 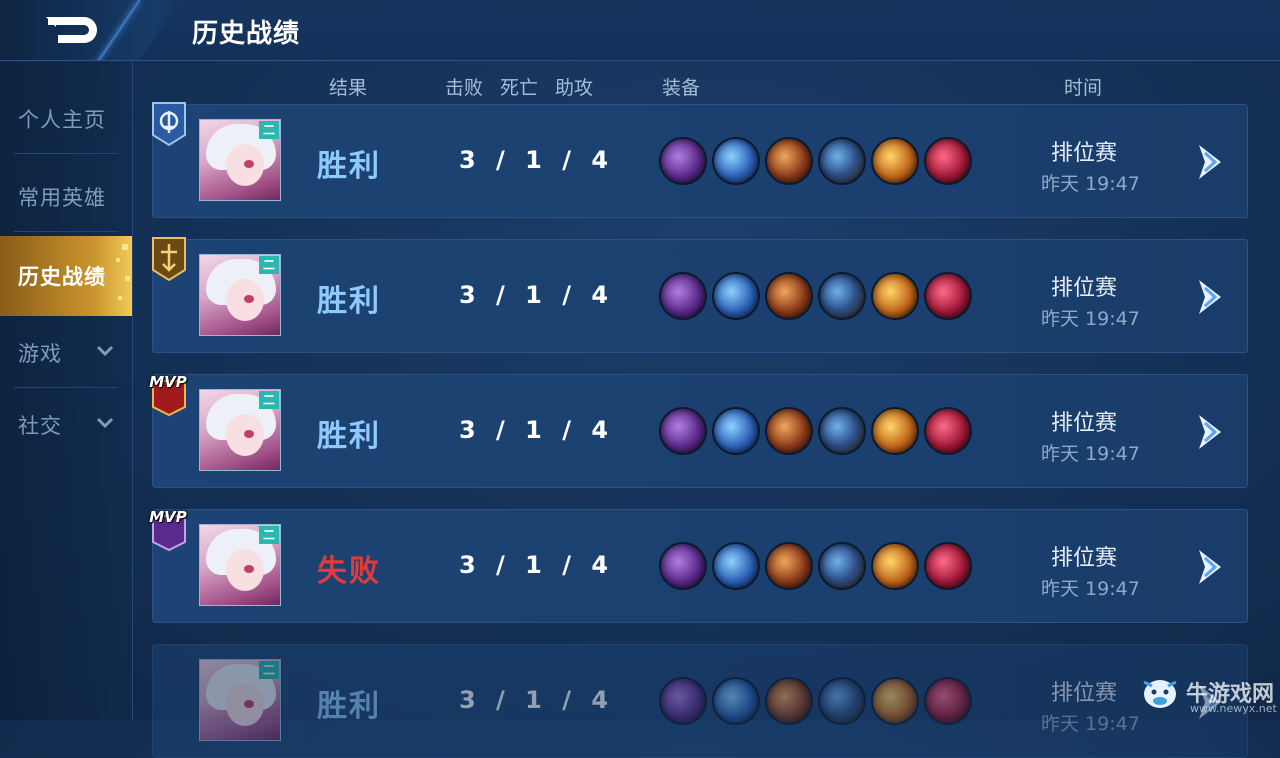 I want to click on match-row: MVP 二 胜利 3 / 1 / 4 排位赛 昨天 19:47, so click(x=698, y=429).